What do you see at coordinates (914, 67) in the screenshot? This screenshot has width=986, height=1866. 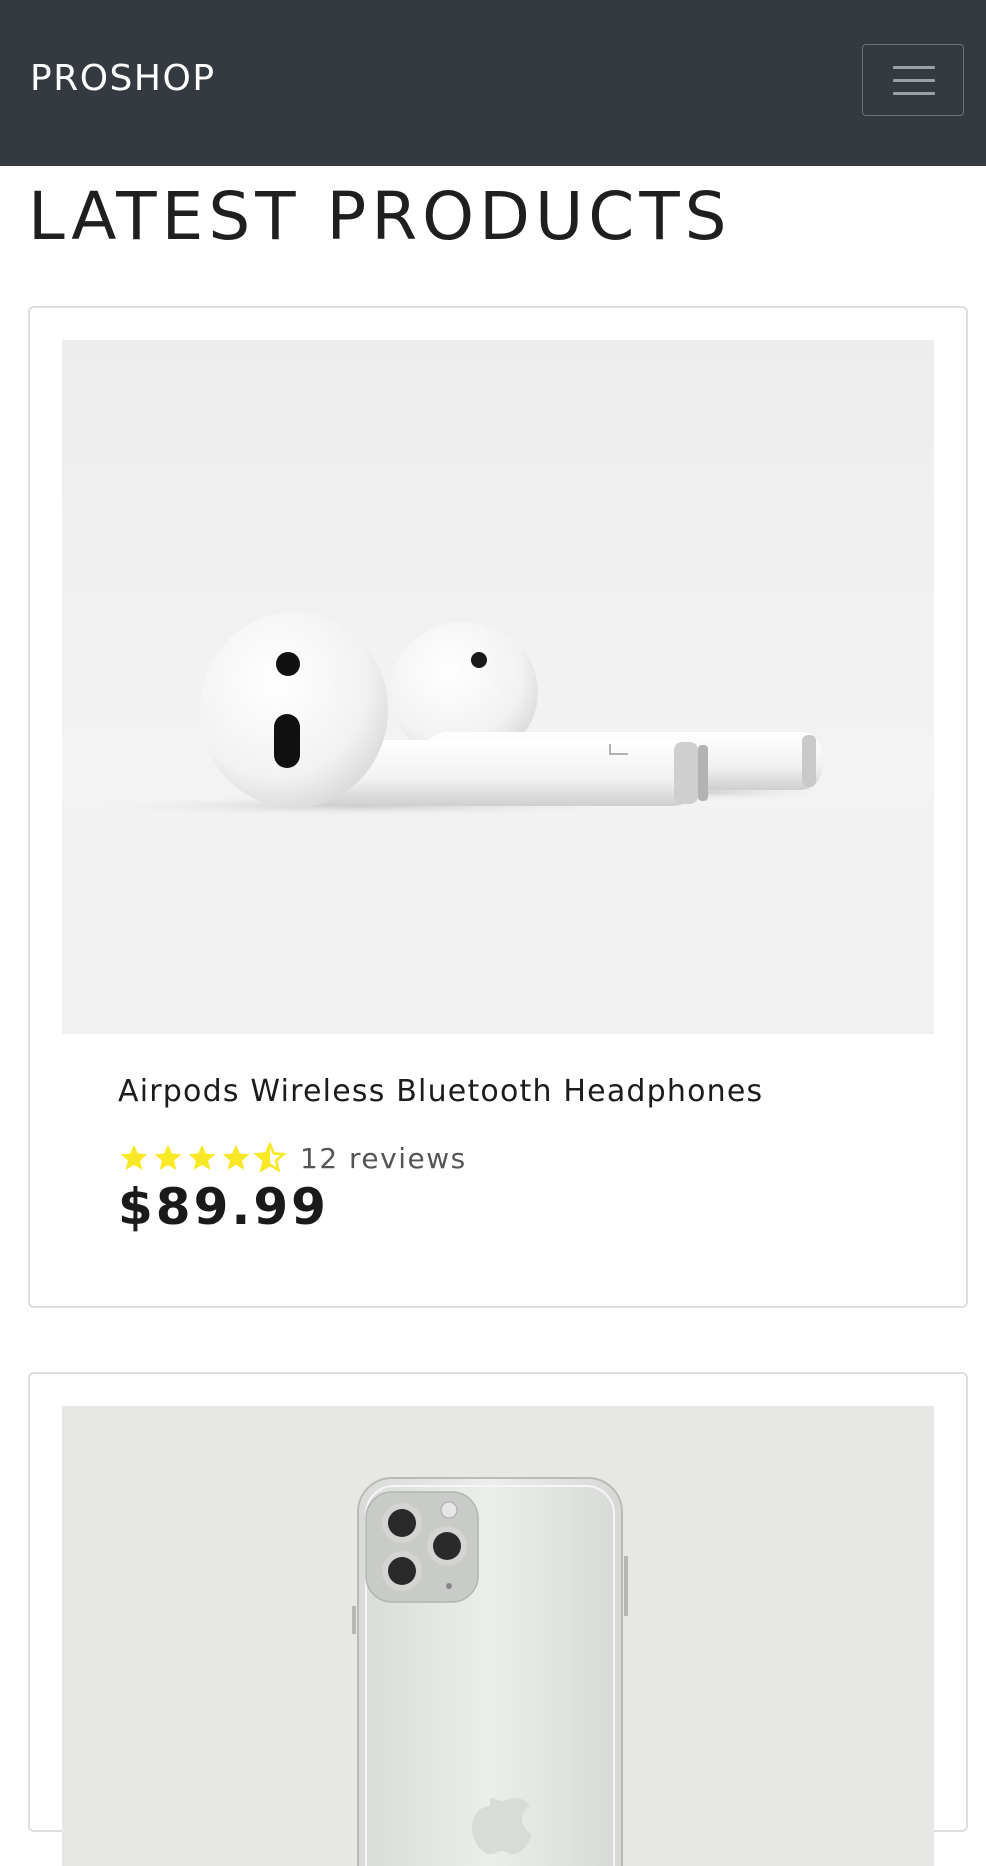 I see `hamburger-menu-icon` at bounding box center [914, 67].